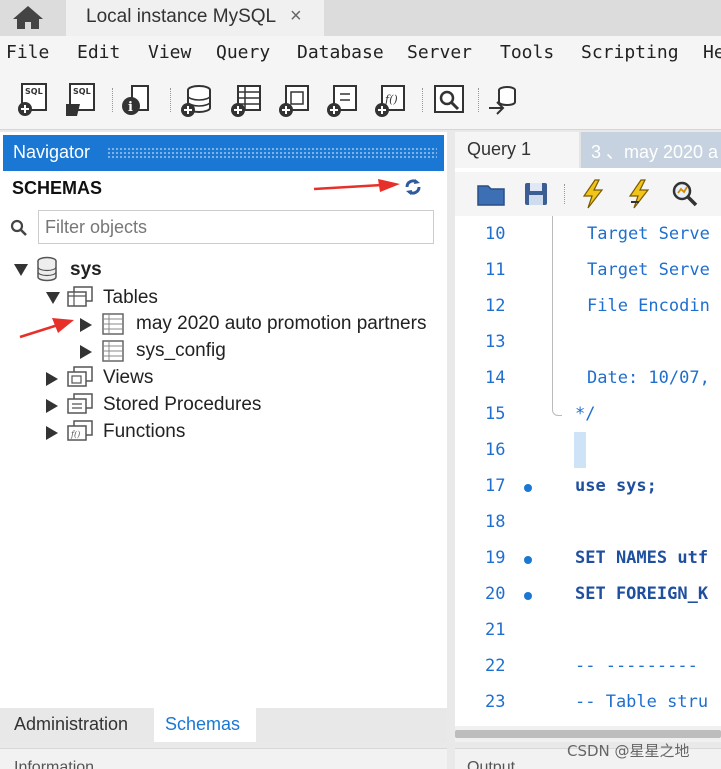 The width and height of the screenshot is (721, 769). I want to click on code-line: 15 */, so click(588, 414).